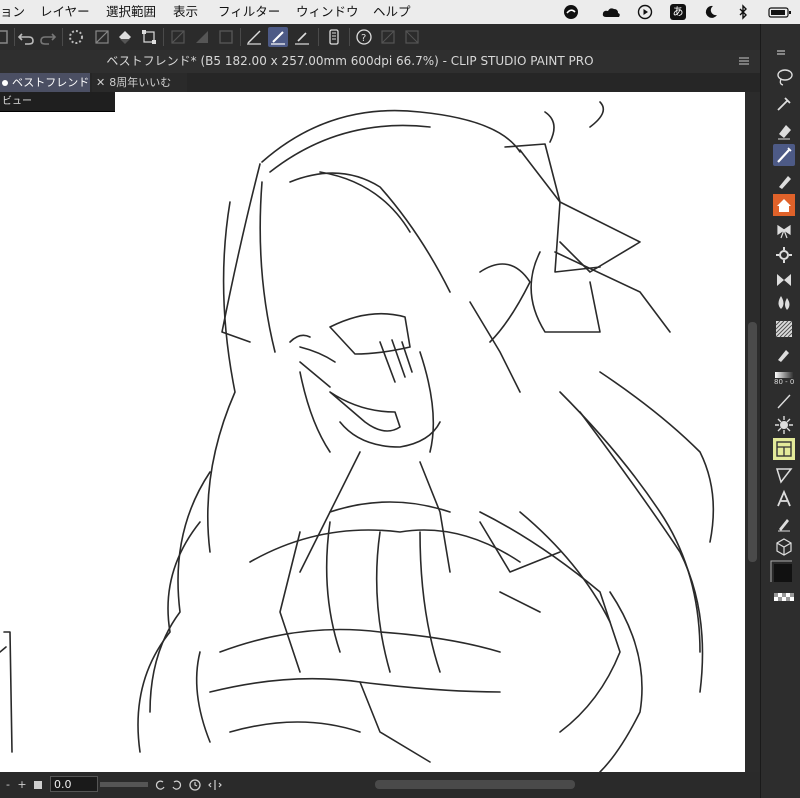 This screenshot has height=798, width=800. I want to click on line-tool-icon, so click(784, 401).